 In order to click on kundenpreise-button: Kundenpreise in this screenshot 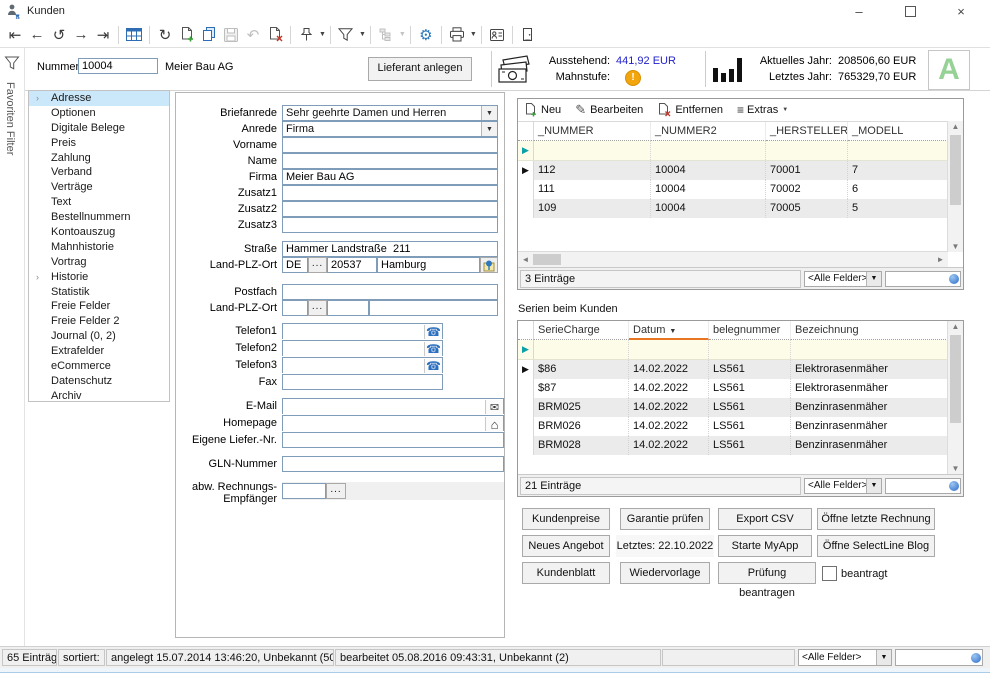, I will do `click(566, 519)`.